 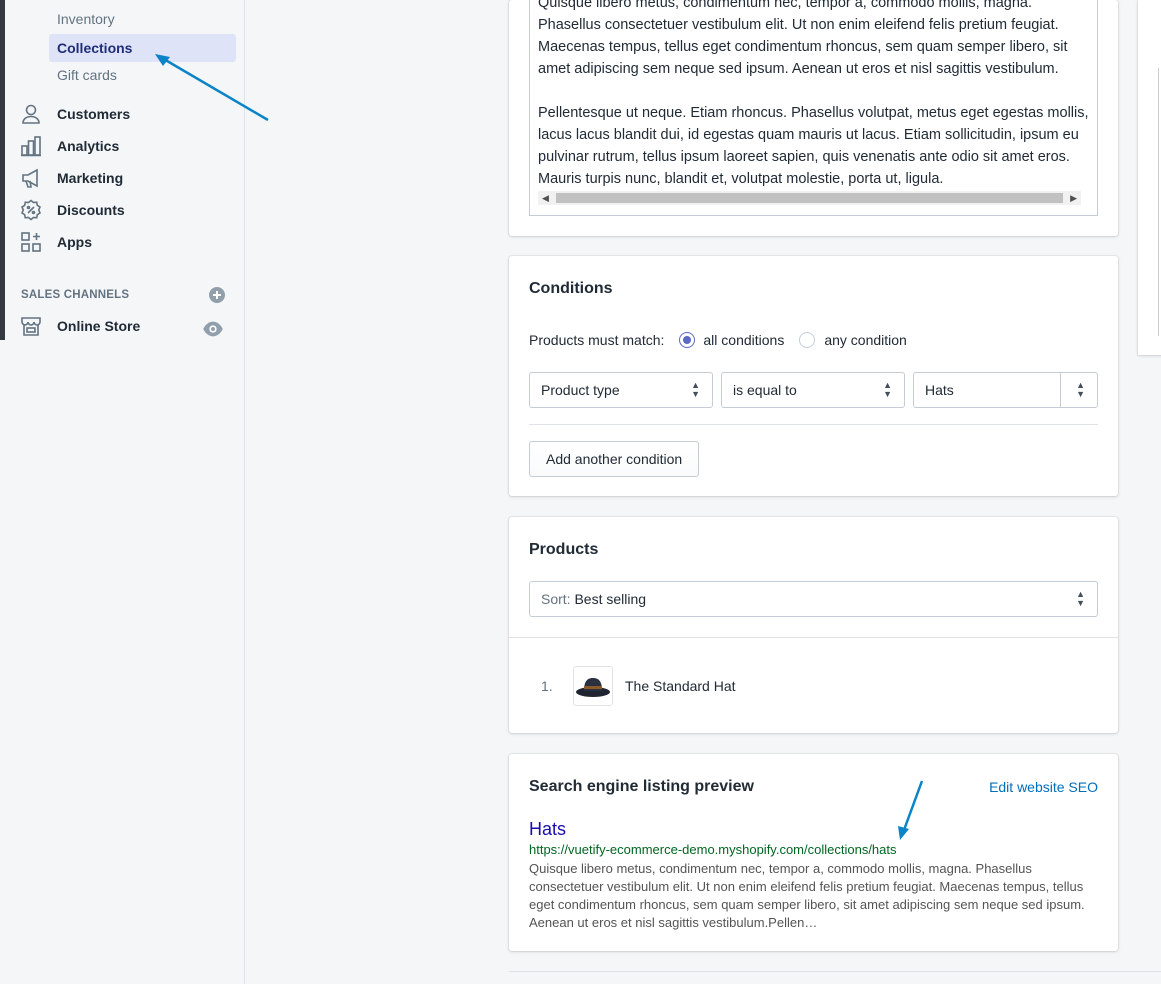 What do you see at coordinates (31, 326) in the screenshot?
I see `store-icon` at bounding box center [31, 326].